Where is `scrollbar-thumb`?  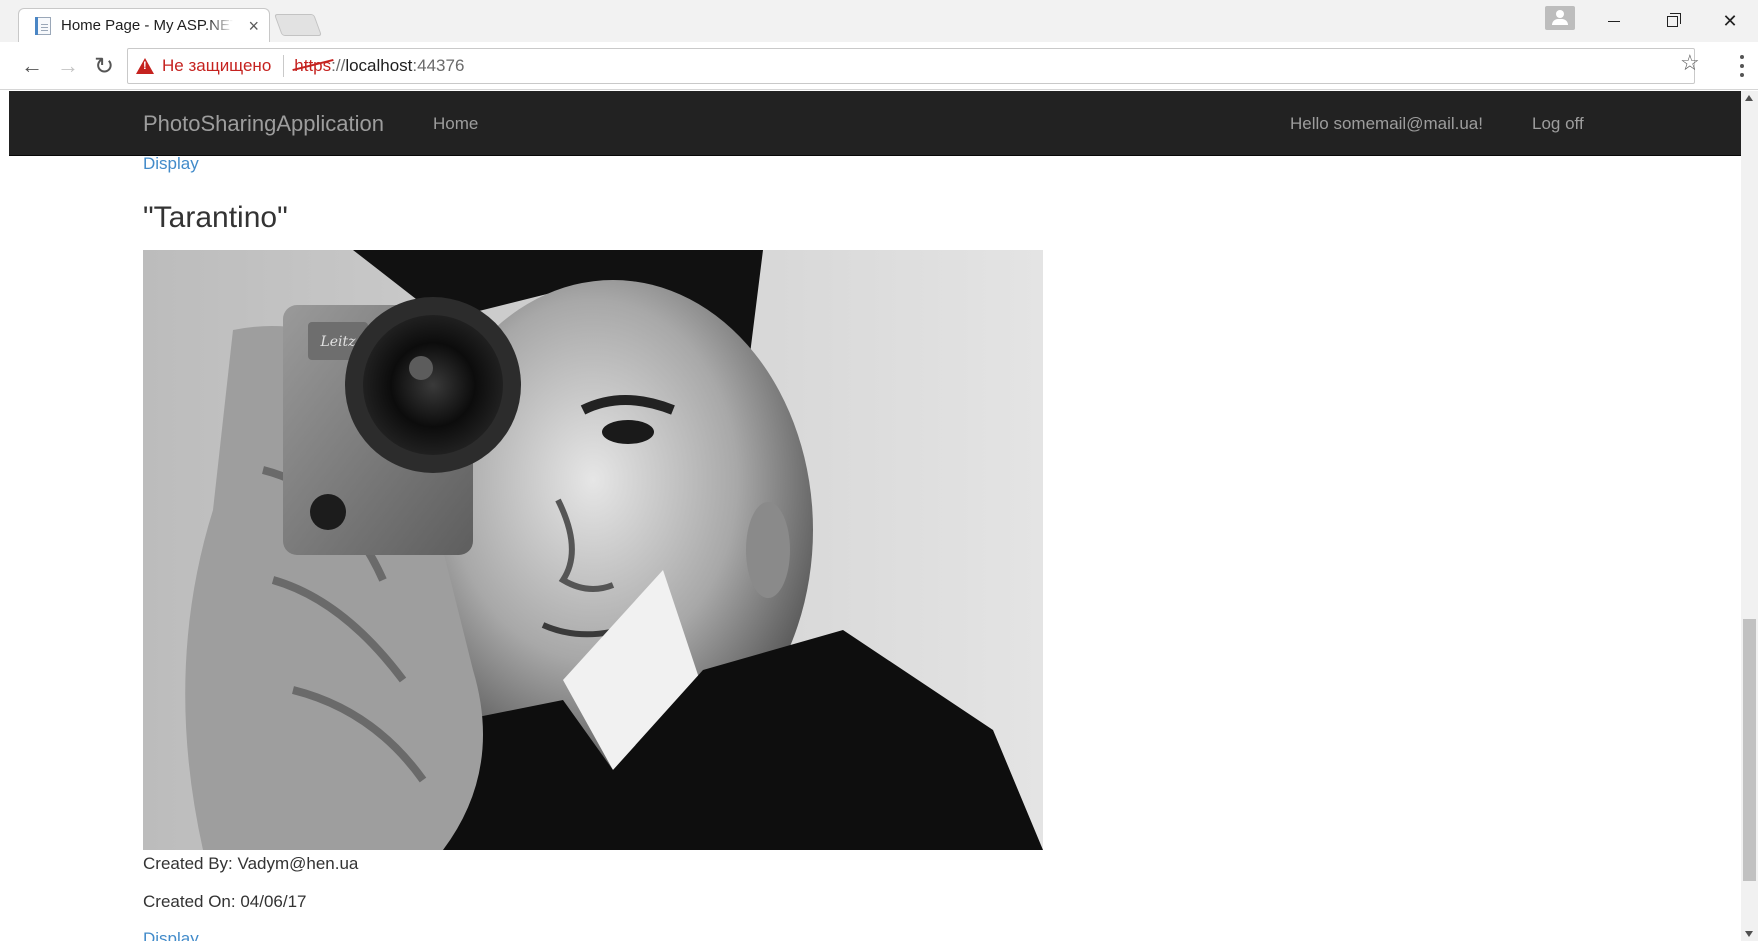 scrollbar-thumb is located at coordinates (1749, 750).